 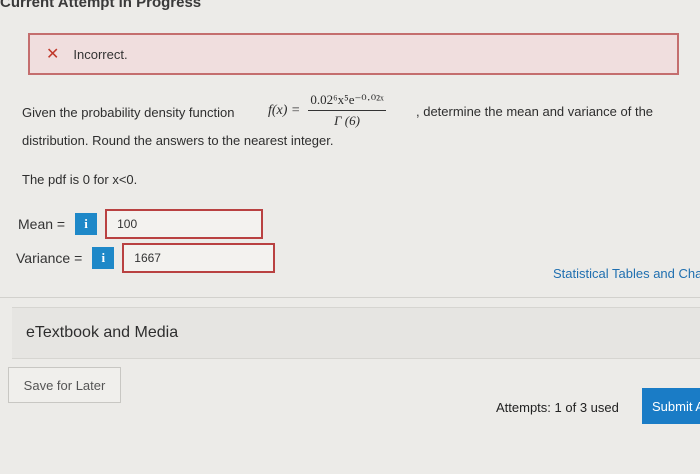 I want to click on formula-fraction: 0.02⁶x⁵e⁻⁰·⁰²ˣ Γ (6), so click(x=347, y=110).